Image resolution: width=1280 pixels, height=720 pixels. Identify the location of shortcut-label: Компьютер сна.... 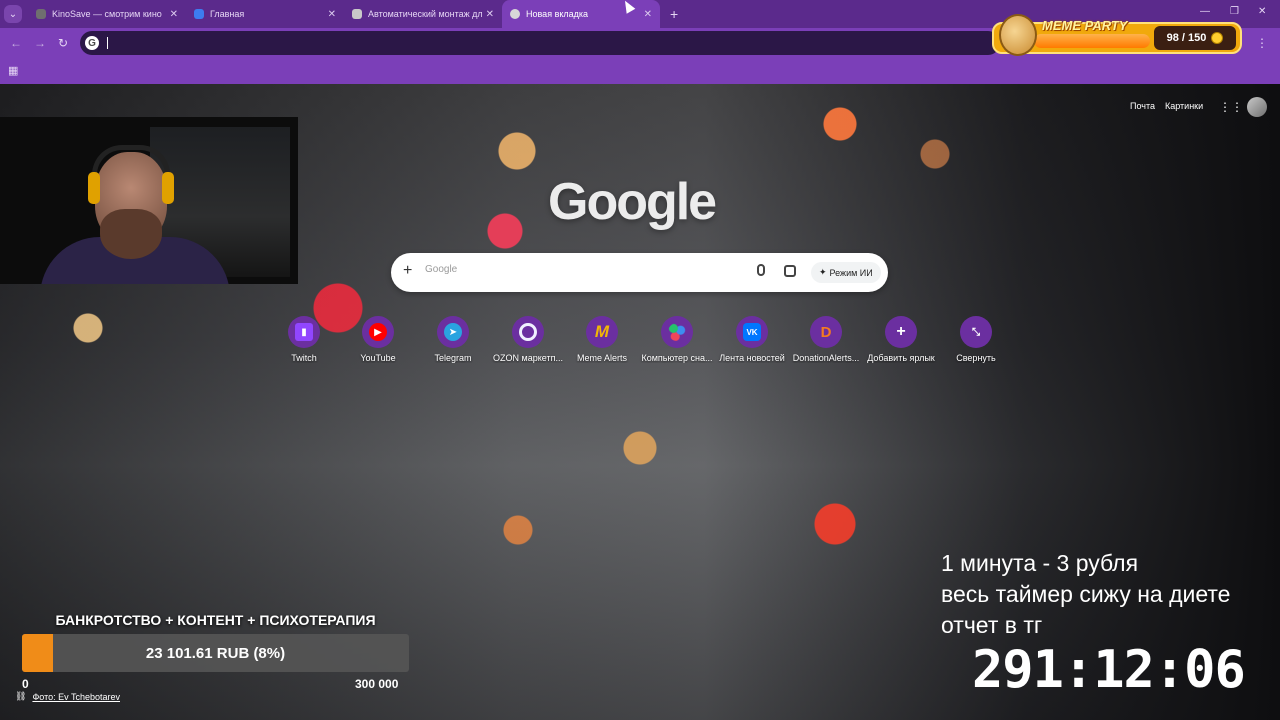
(677, 358).